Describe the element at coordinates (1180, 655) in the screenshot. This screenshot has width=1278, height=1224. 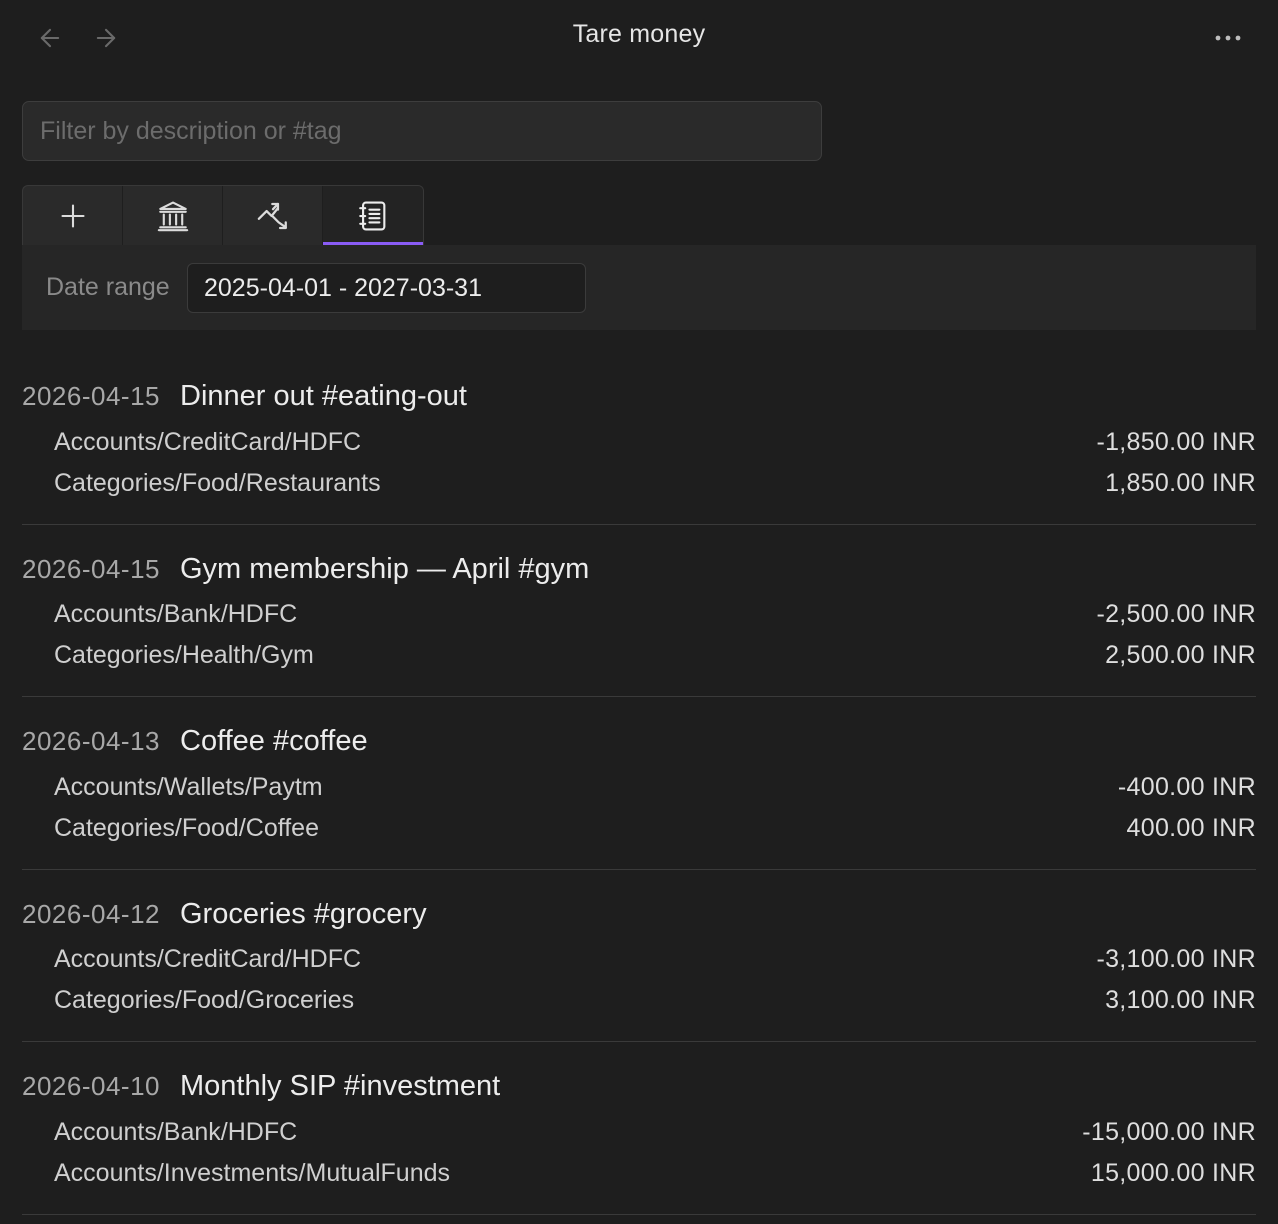
I see `posting-amount: 2,500.00 INR` at that location.